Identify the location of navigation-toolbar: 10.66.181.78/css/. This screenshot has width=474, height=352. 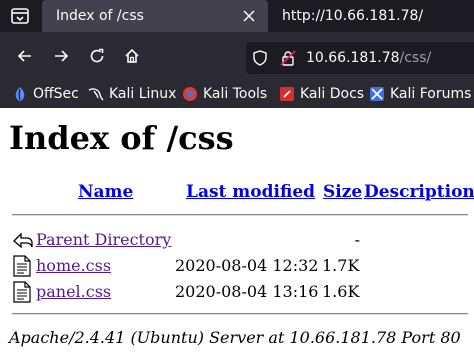
(237, 56).